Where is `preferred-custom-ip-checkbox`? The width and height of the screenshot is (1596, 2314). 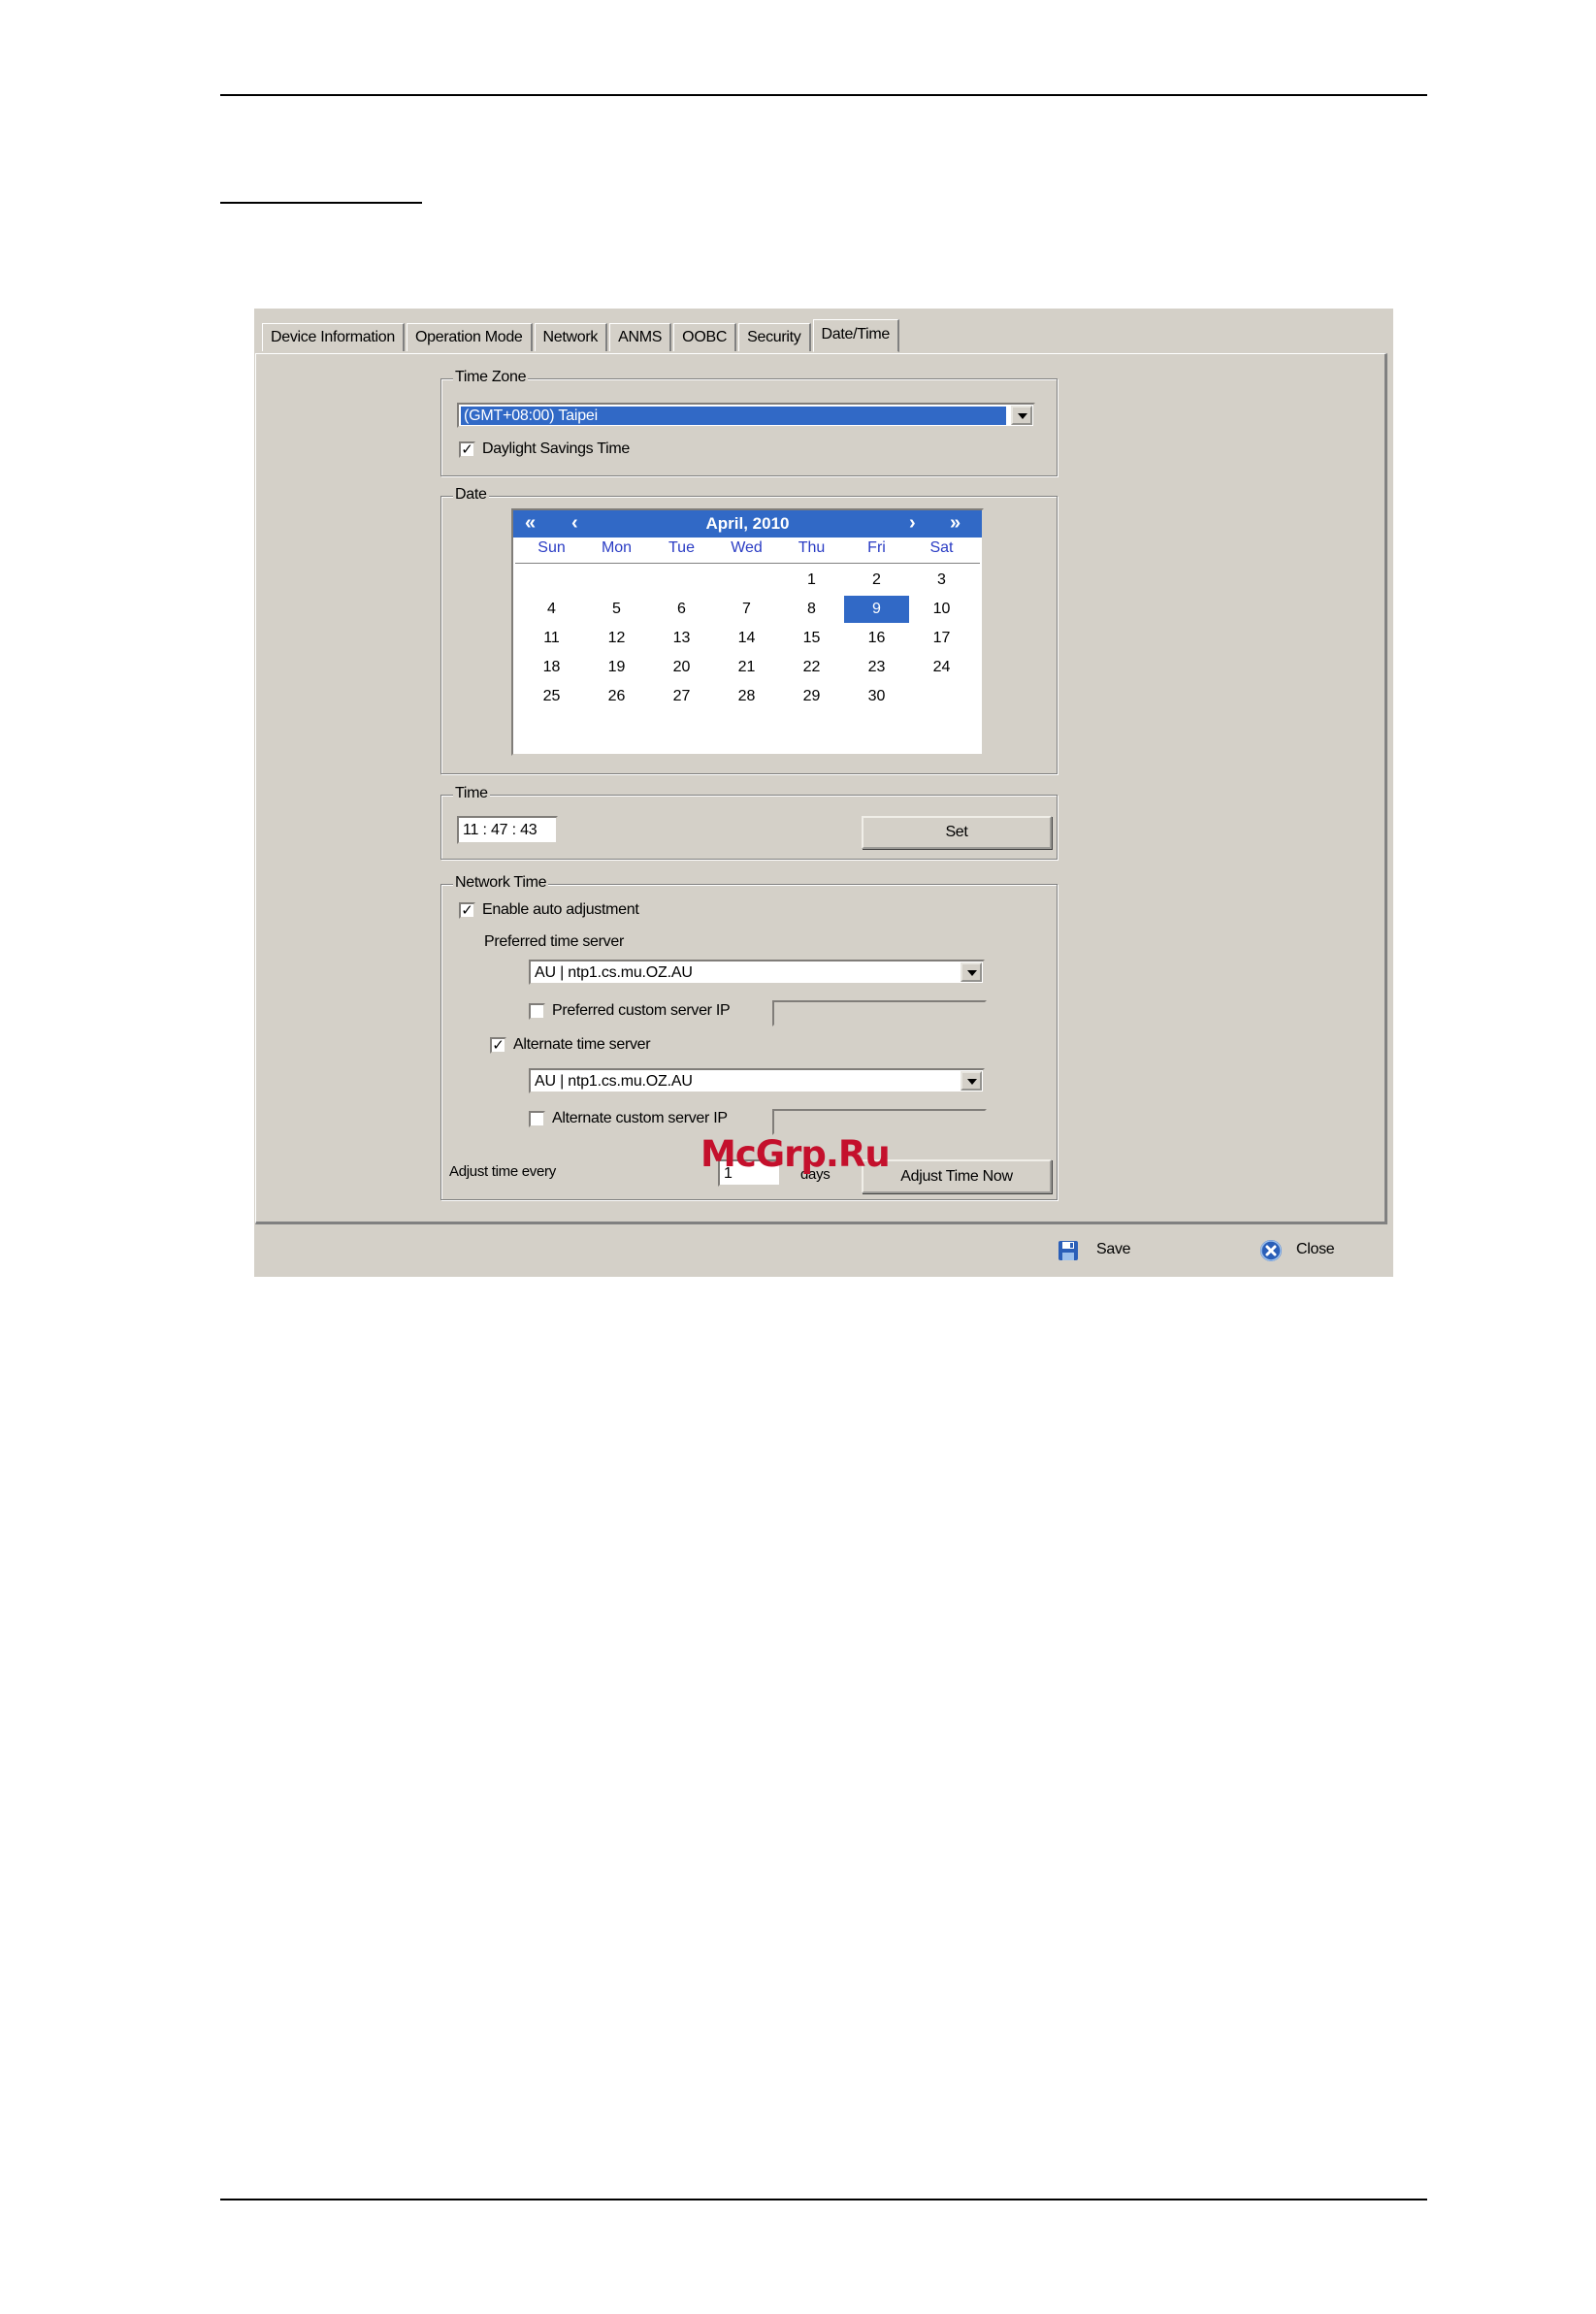 preferred-custom-ip-checkbox is located at coordinates (537, 1011).